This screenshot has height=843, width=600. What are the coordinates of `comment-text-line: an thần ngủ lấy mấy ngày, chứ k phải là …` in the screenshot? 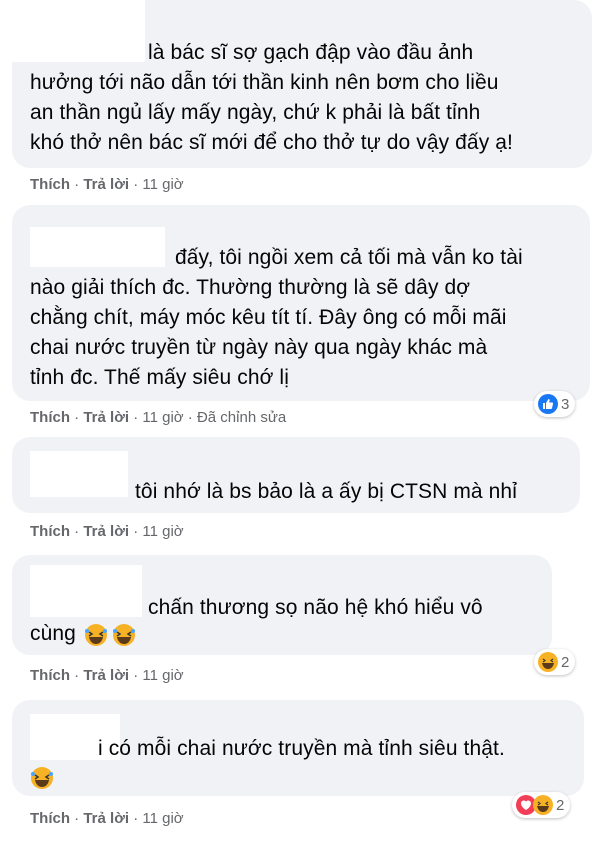 It's located at (255, 112).